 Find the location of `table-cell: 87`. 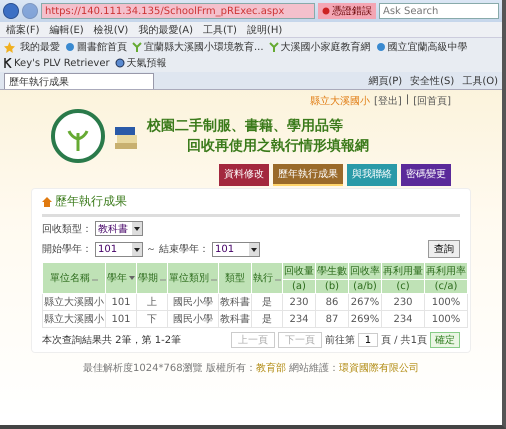

table-cell: 87 is located at coordinates (332, 319).